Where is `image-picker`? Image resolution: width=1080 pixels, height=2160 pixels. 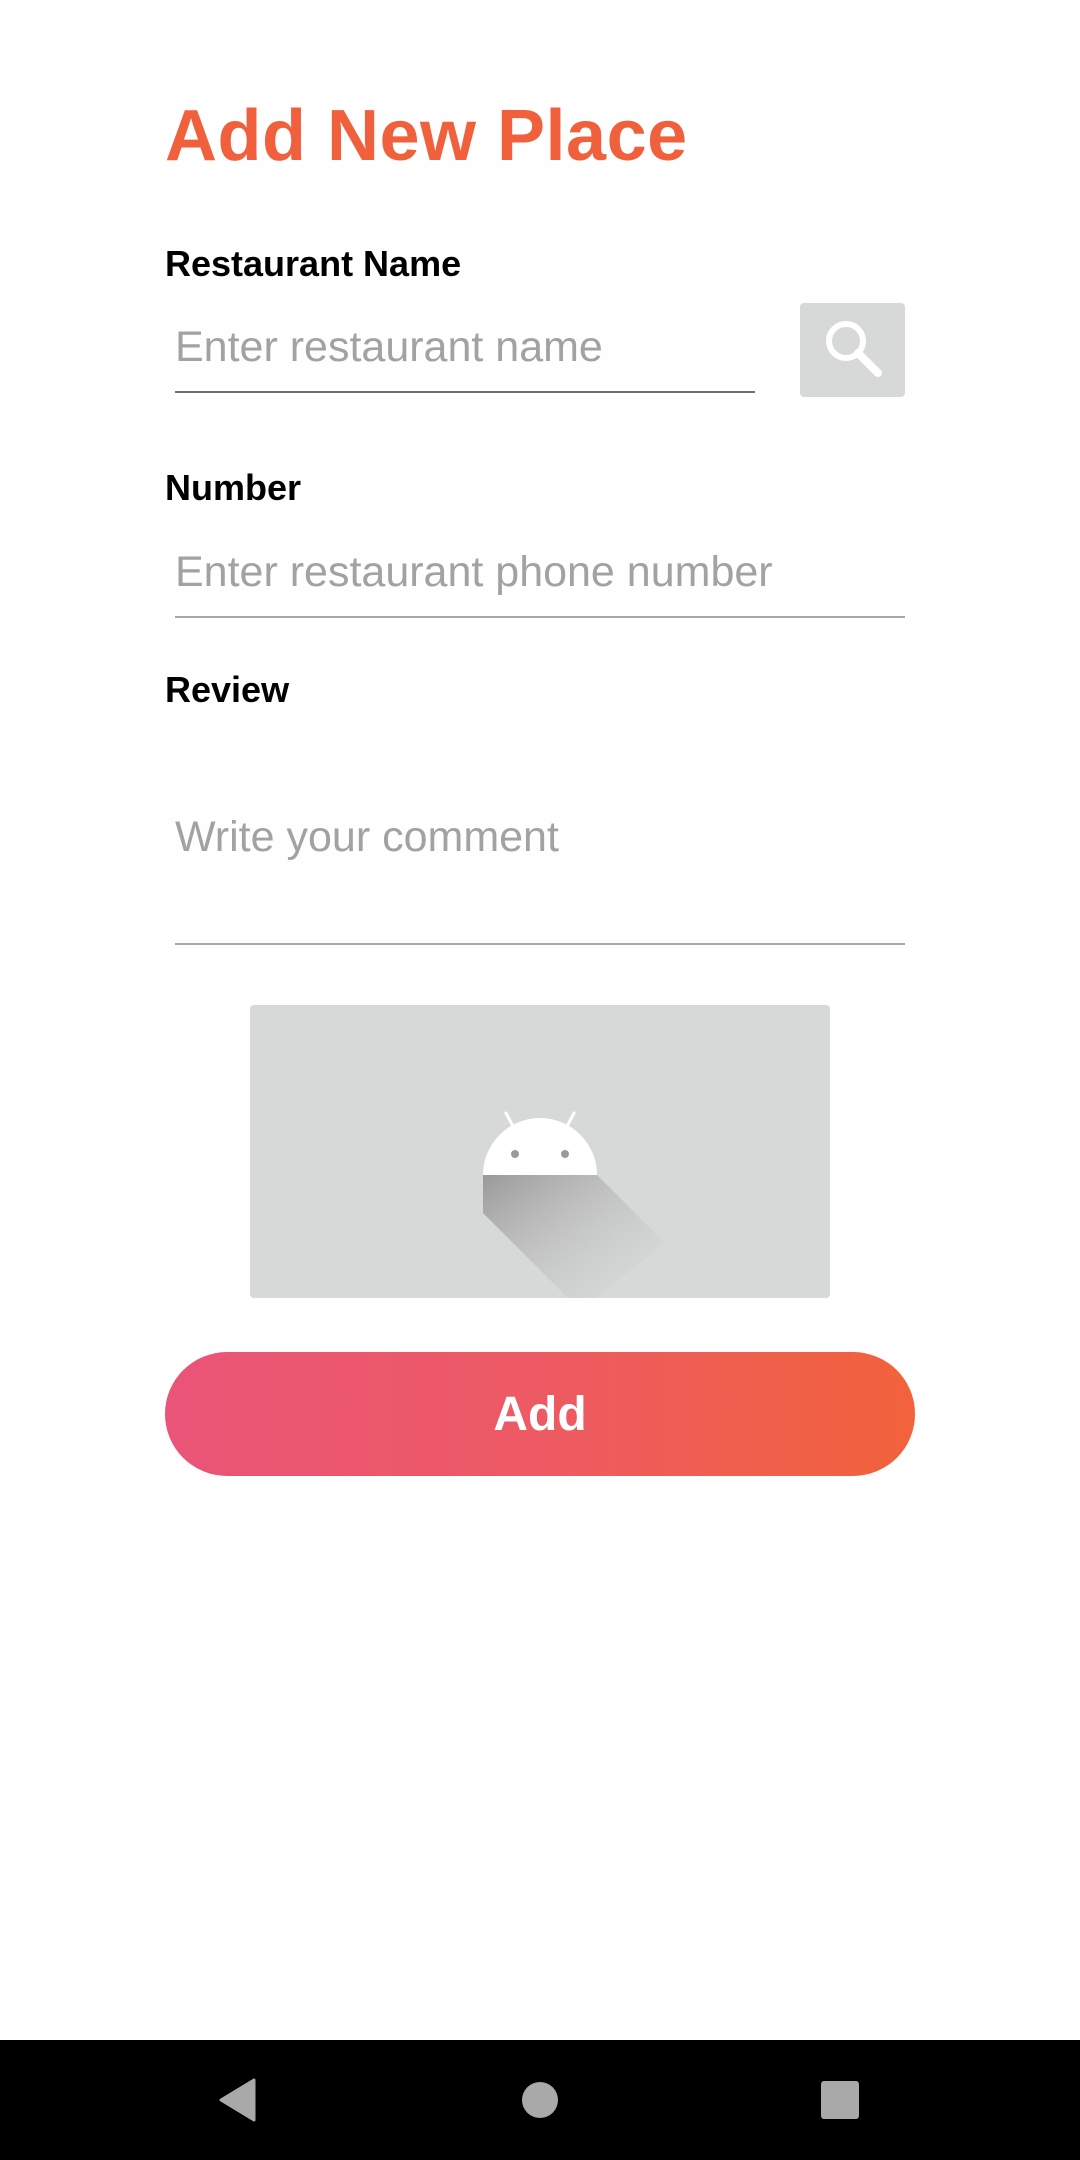 image-picker is located at coordinates (540, 1151).